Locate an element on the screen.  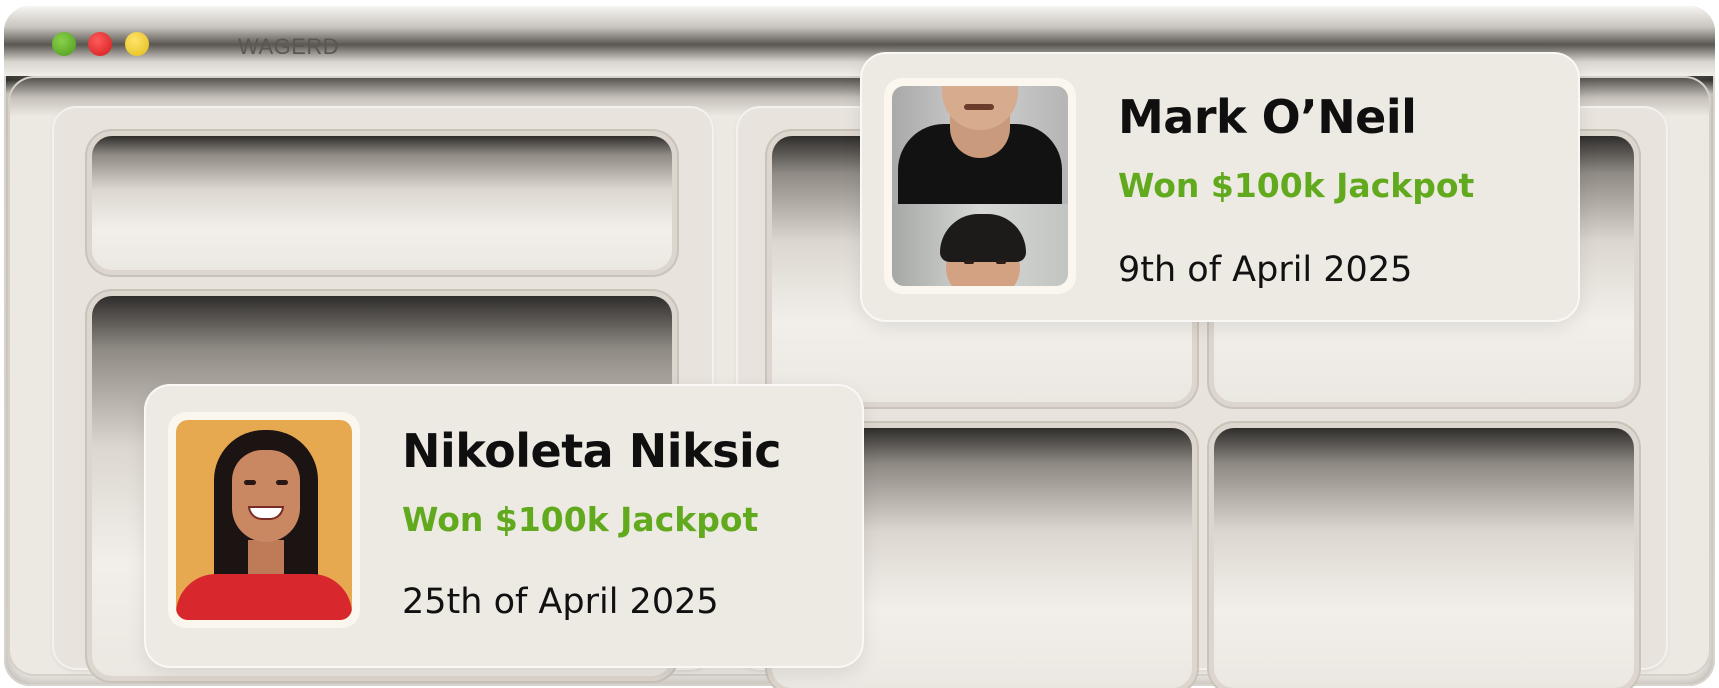
man-portrait-image is located at coordinates (980, 186).